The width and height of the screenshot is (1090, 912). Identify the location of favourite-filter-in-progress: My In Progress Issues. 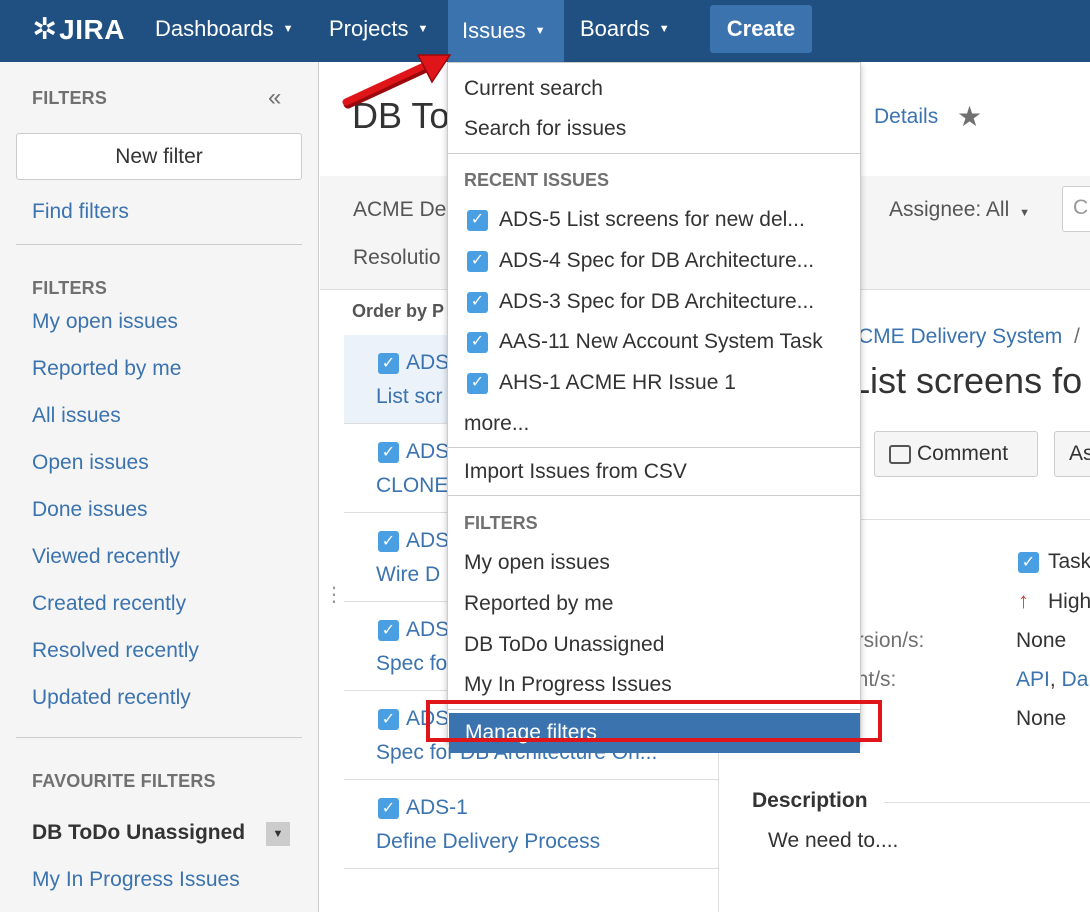
(136, 880).